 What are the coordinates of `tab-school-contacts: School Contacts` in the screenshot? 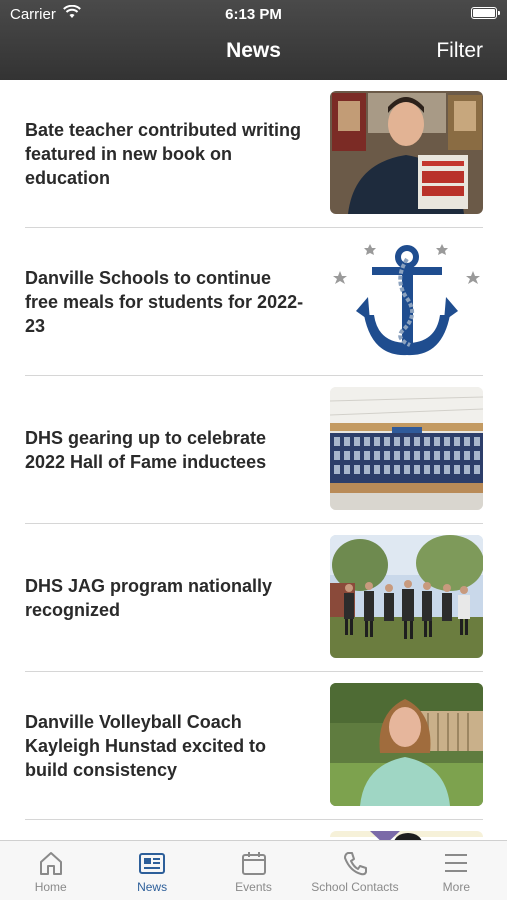 It's located at (354, 870).